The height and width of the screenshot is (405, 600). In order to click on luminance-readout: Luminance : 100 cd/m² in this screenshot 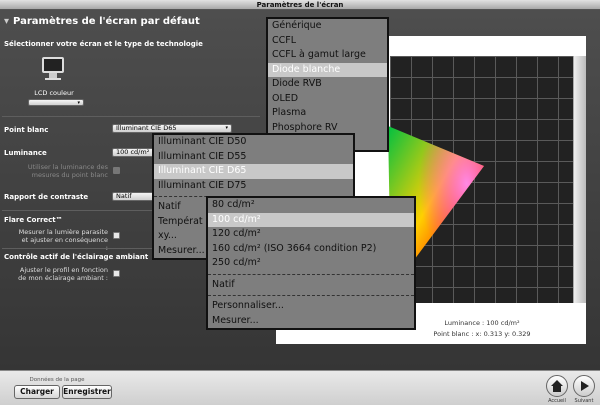, I will do `click(482, 323)`.